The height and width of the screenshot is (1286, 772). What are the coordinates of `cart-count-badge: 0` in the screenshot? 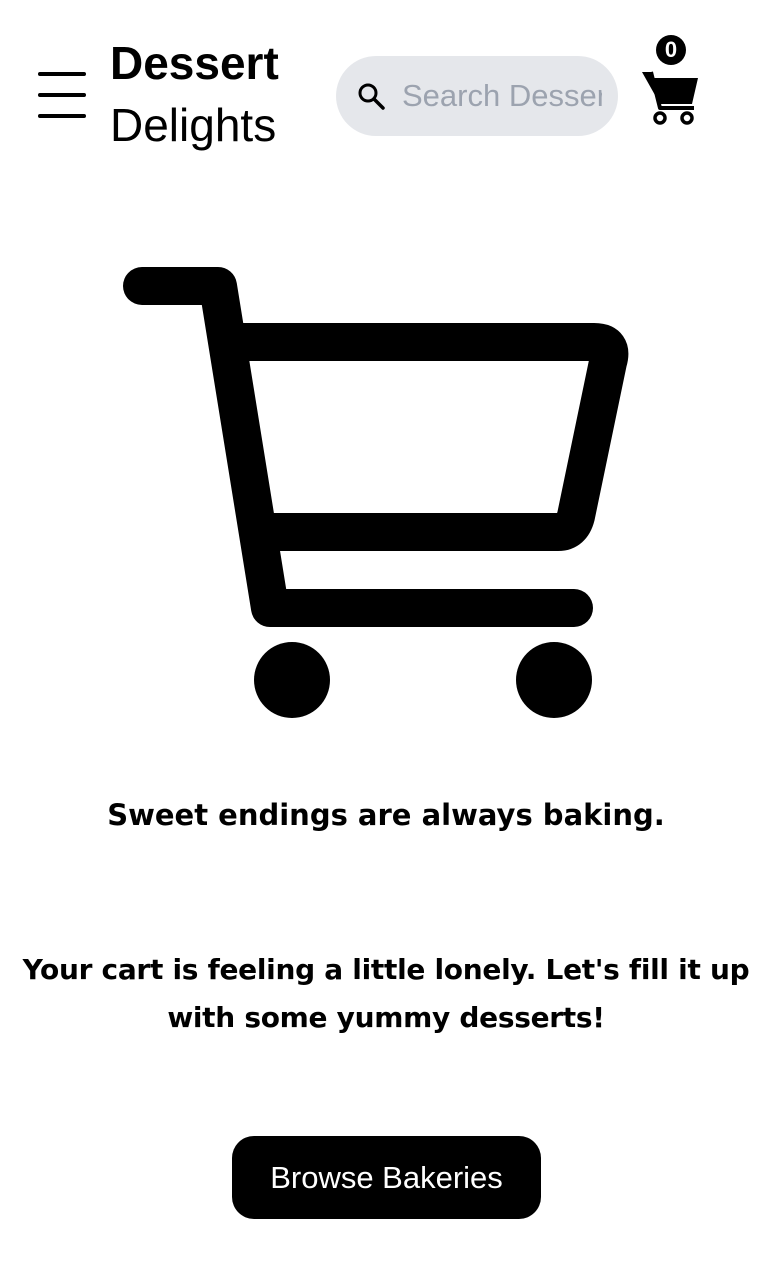 It's located at (671, 50).